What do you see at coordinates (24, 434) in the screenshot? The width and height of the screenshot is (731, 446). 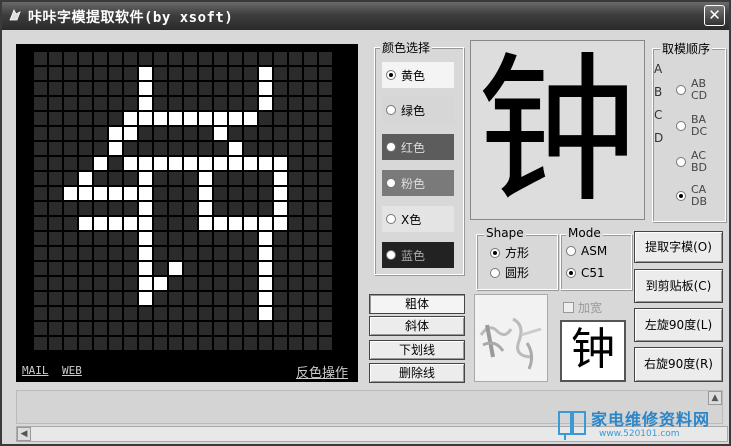 I see `scroll-left-button: ◀` at bounding box center [24, 434].